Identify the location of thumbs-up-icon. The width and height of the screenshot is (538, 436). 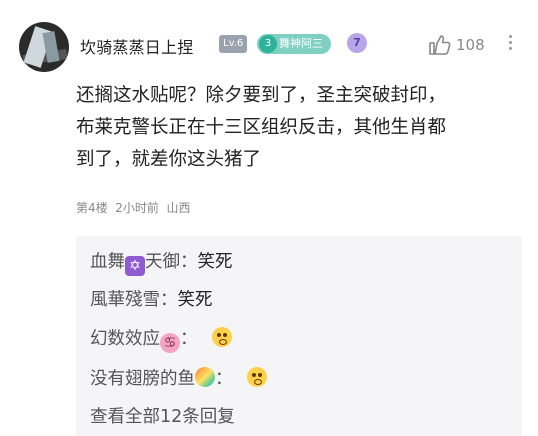
(440, 45).